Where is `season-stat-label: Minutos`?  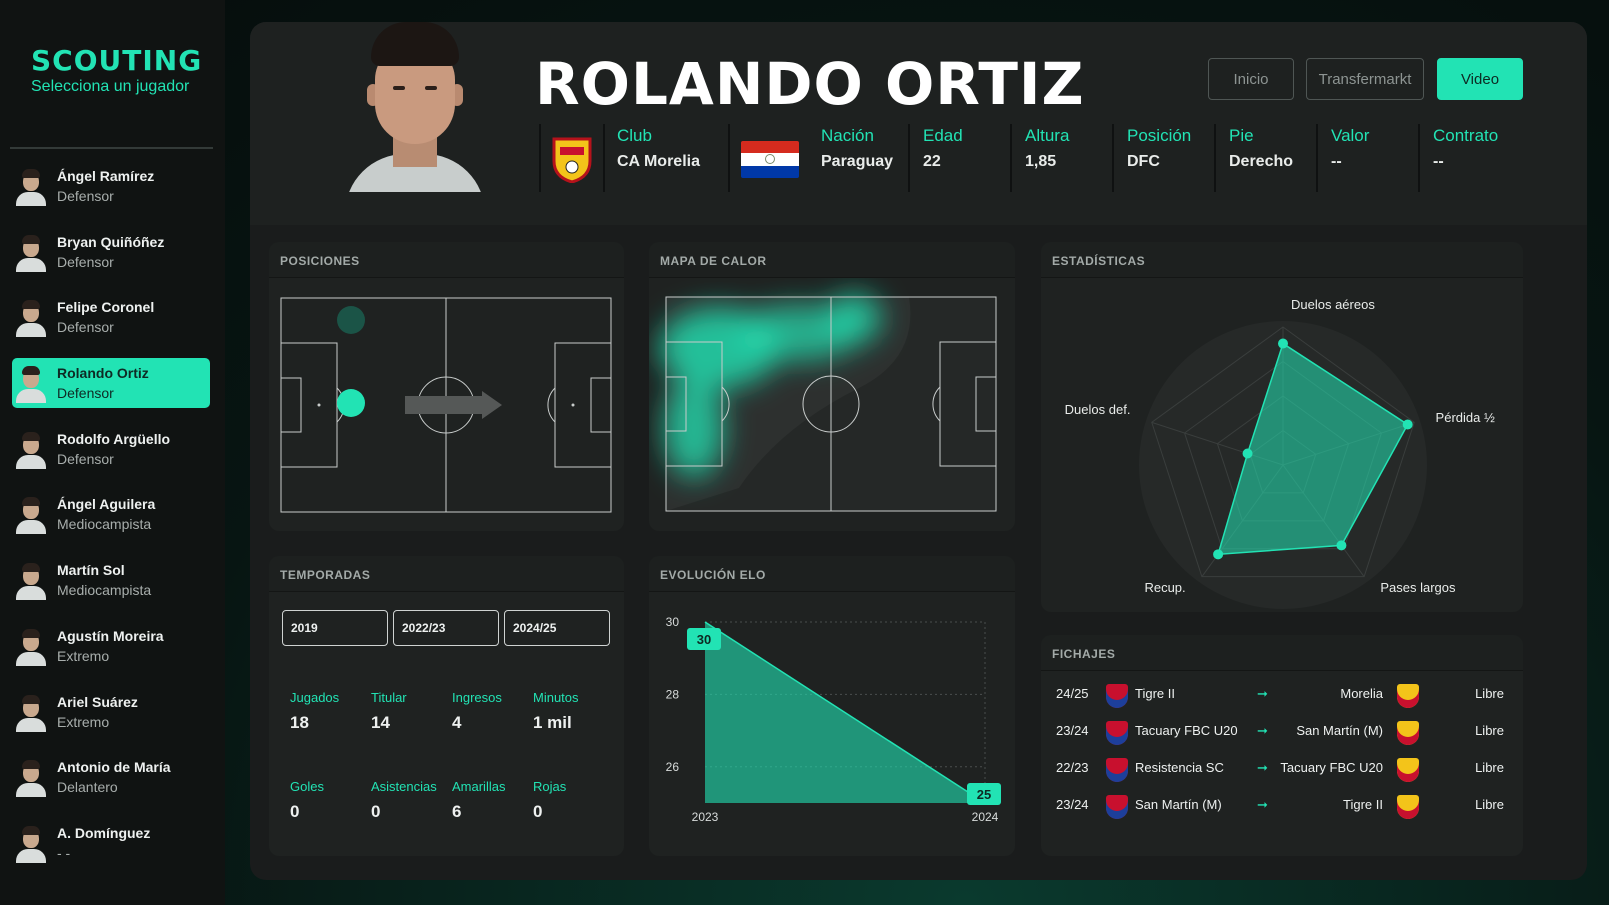 season-stat-label: Minutos is located at coordinates (556, 697).